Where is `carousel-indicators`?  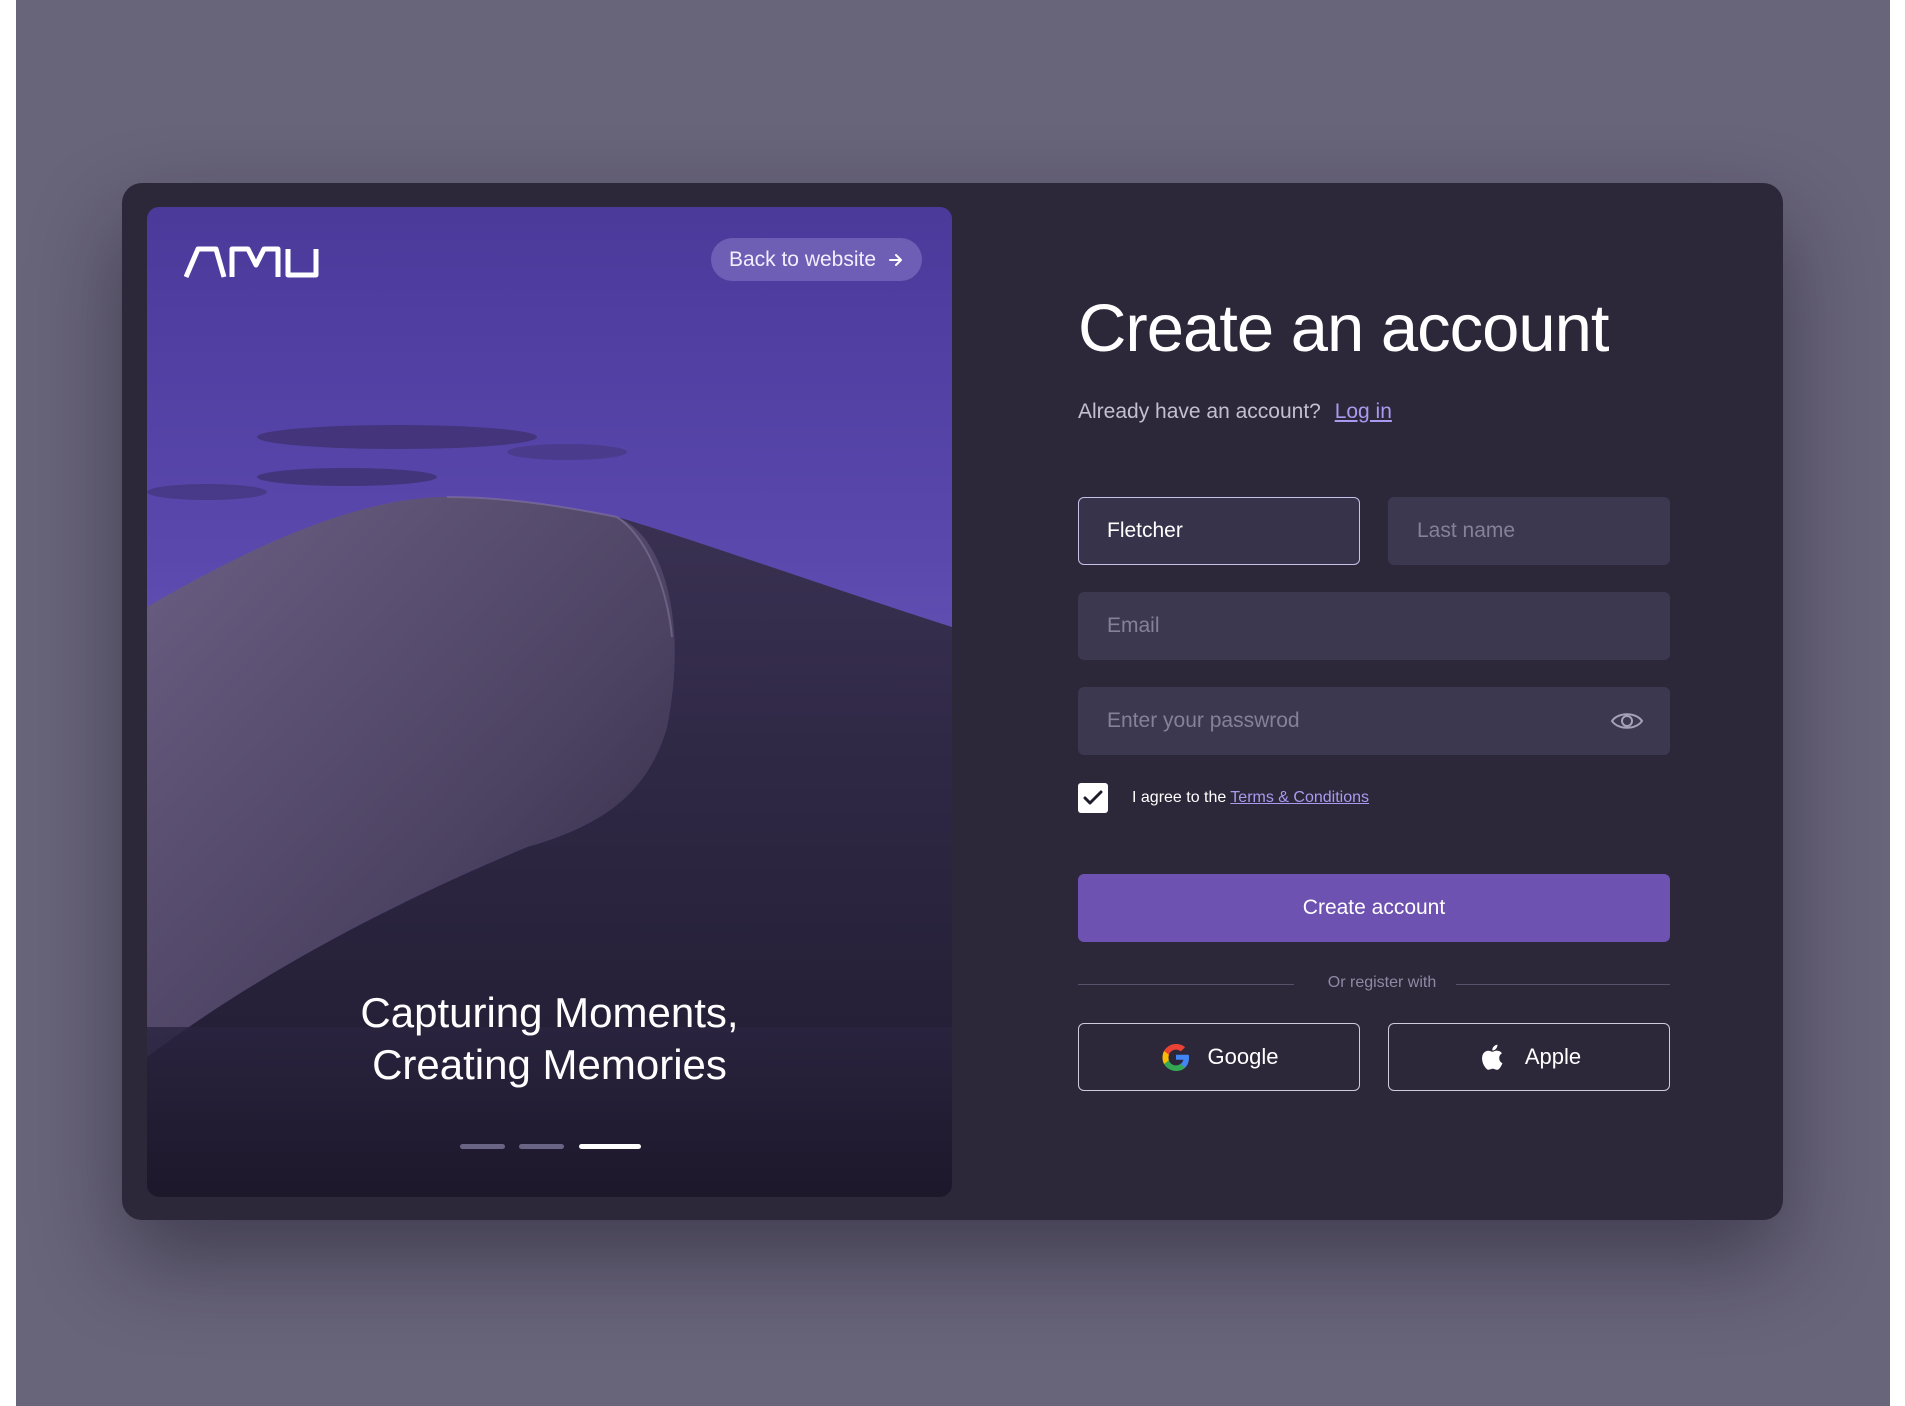
carousel-indicators is located at coordinates (549, 1147).